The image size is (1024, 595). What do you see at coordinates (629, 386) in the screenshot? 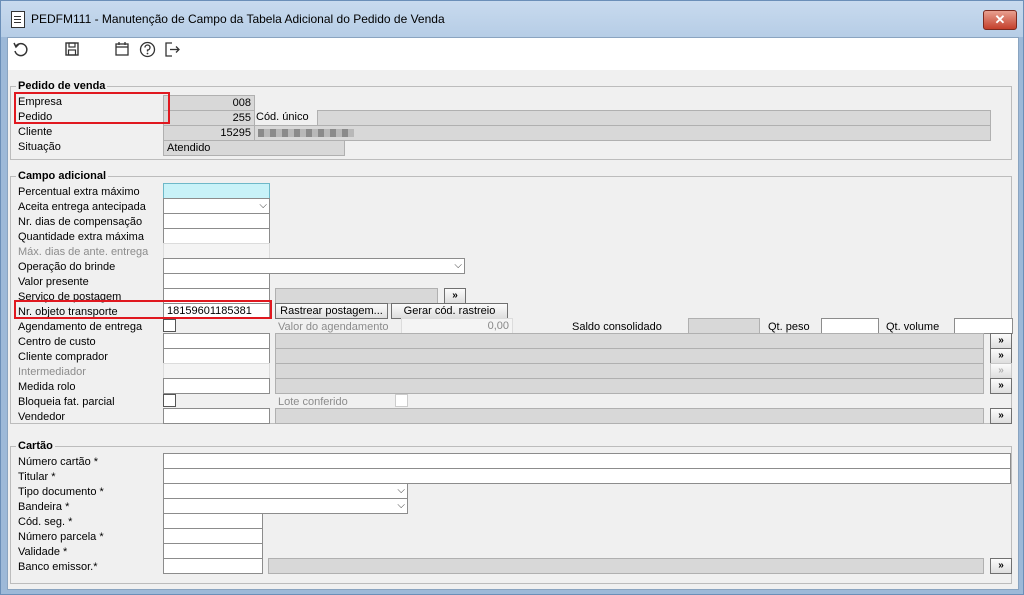
I see `medida-desc-field` at bounding box center [629, 386].